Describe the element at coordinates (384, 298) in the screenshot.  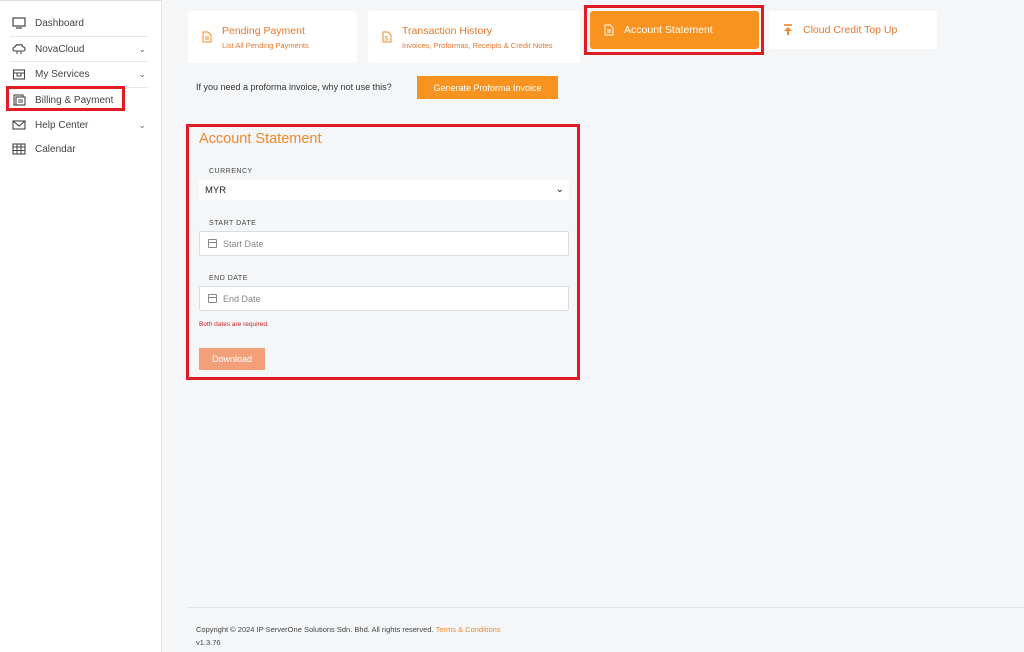
I see `end-date-field: End Date` at that location.